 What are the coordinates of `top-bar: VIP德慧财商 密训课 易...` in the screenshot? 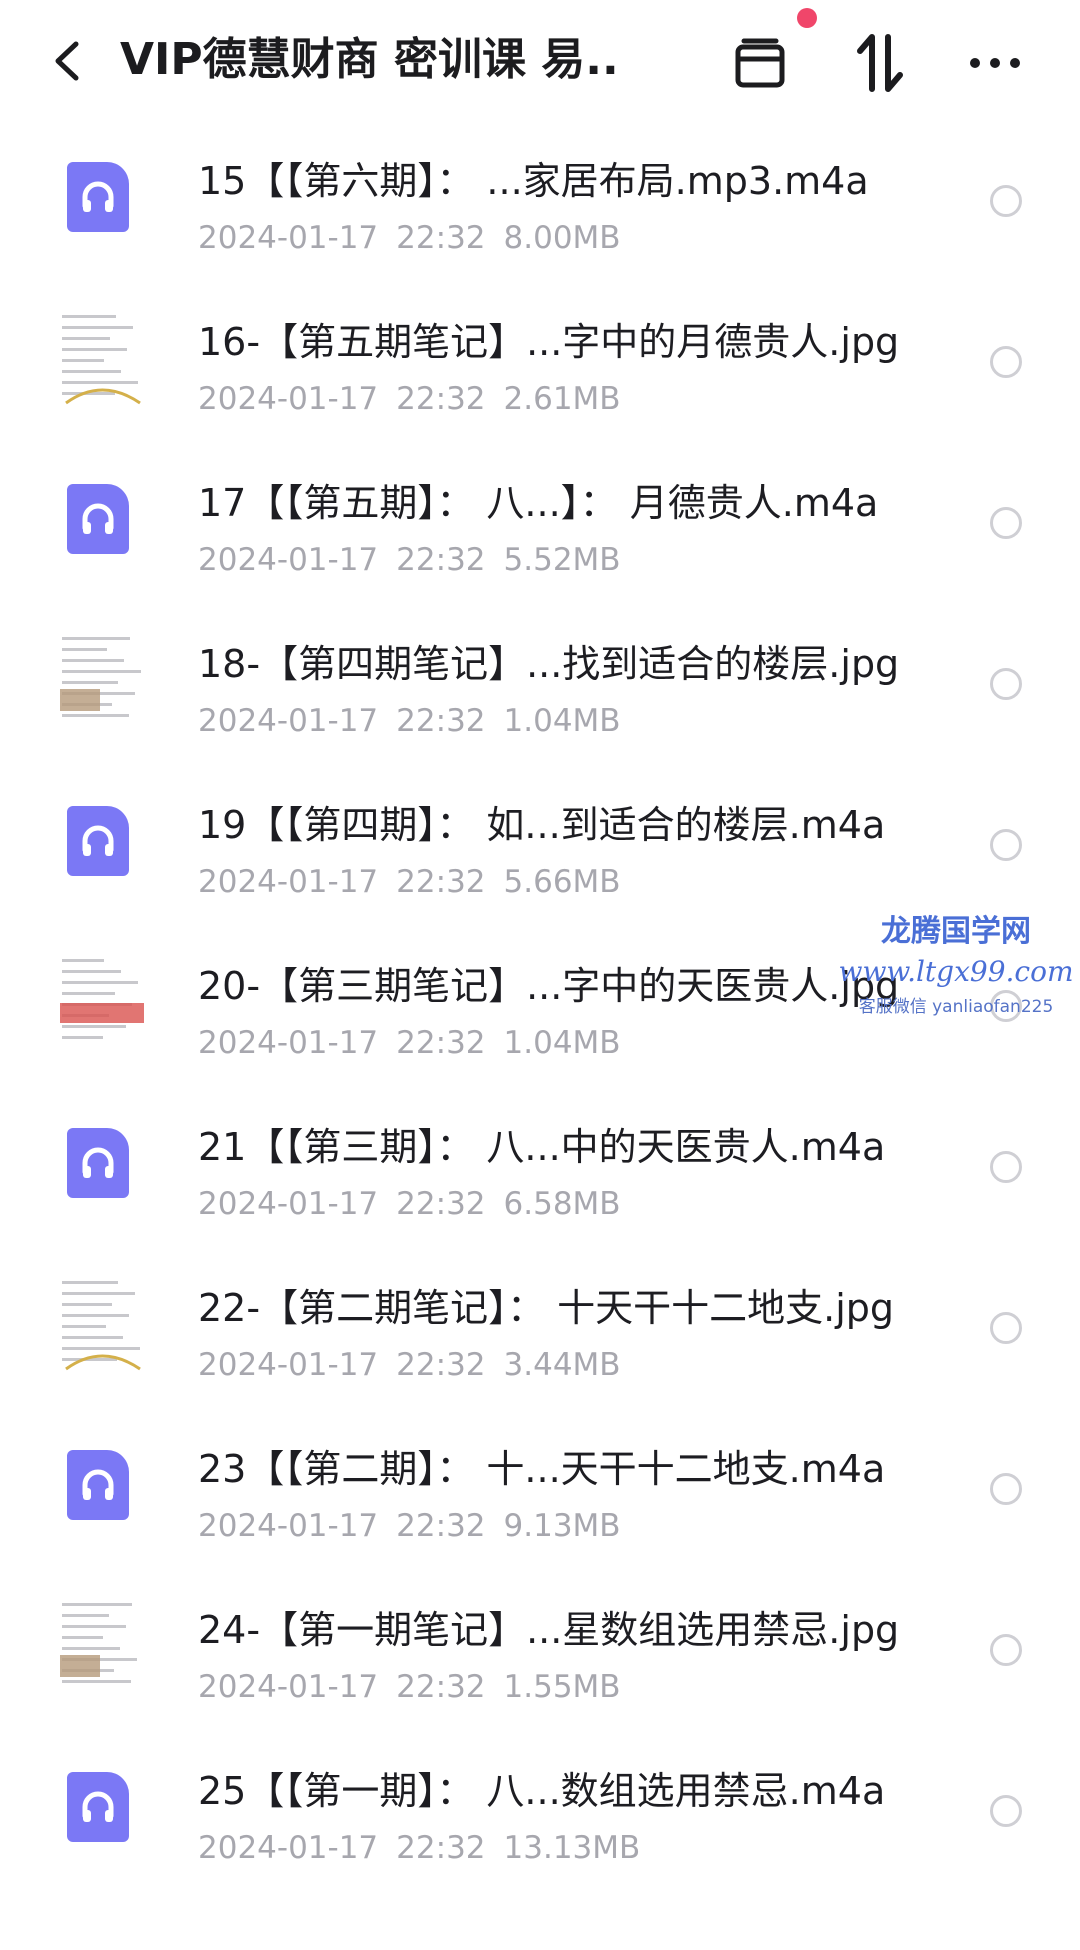 It's located at (540, 61).